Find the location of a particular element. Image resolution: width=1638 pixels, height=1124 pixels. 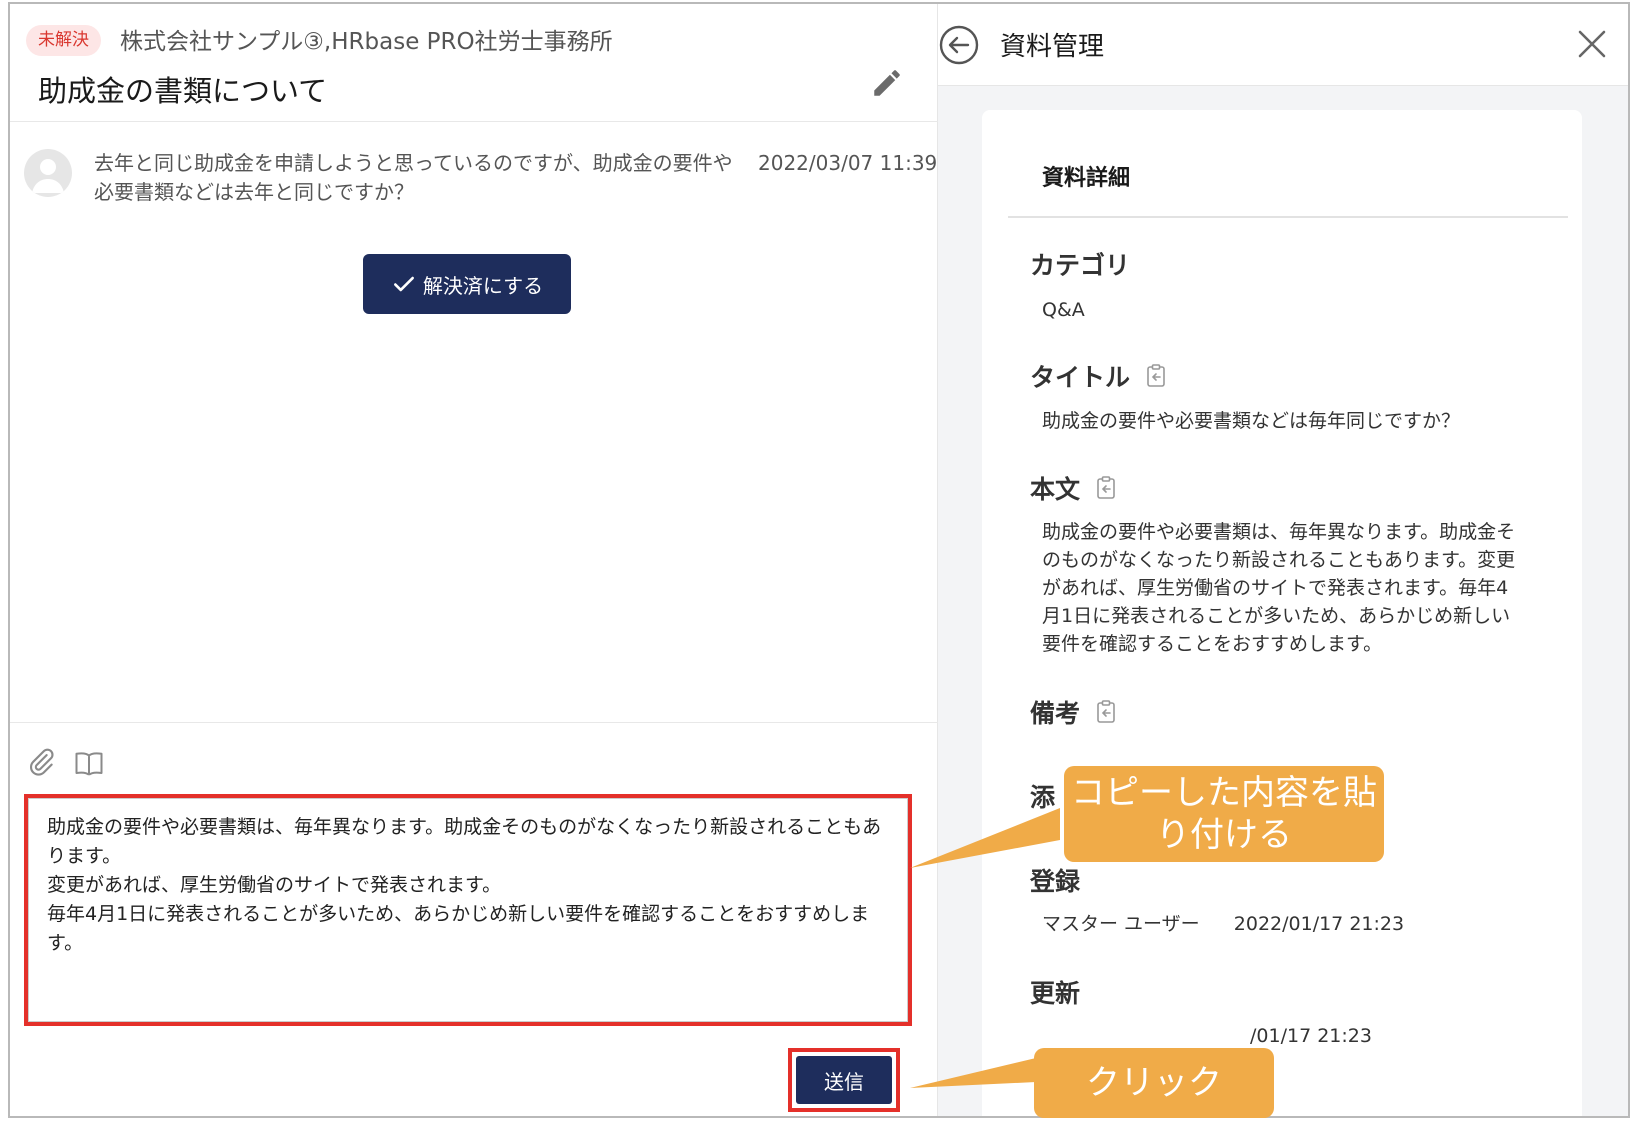

body-label: 本文 is located at coordinates (1074, 488).